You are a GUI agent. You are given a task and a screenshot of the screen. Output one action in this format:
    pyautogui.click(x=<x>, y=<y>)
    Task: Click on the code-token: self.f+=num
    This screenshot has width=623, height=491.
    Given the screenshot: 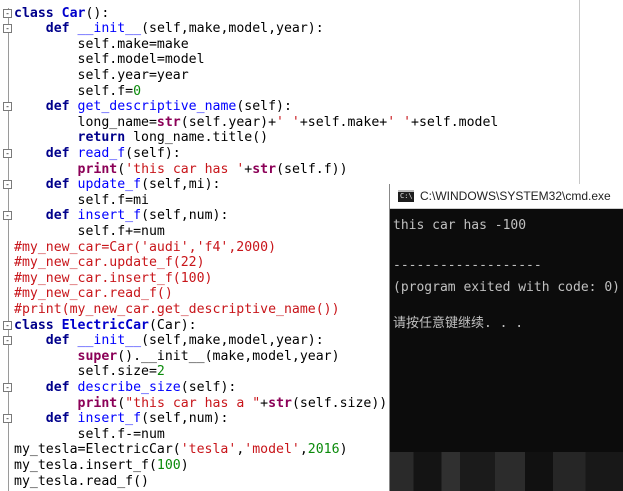 What is the action you would take?
    pyautogui.click(x=89, y=231)
    